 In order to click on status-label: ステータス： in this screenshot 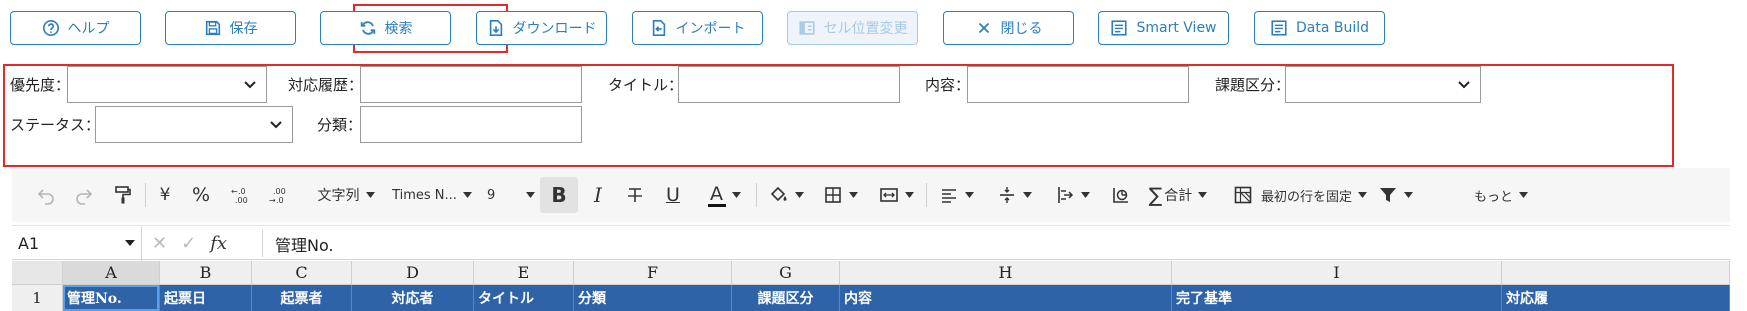, I will do `click(55, 125)`.